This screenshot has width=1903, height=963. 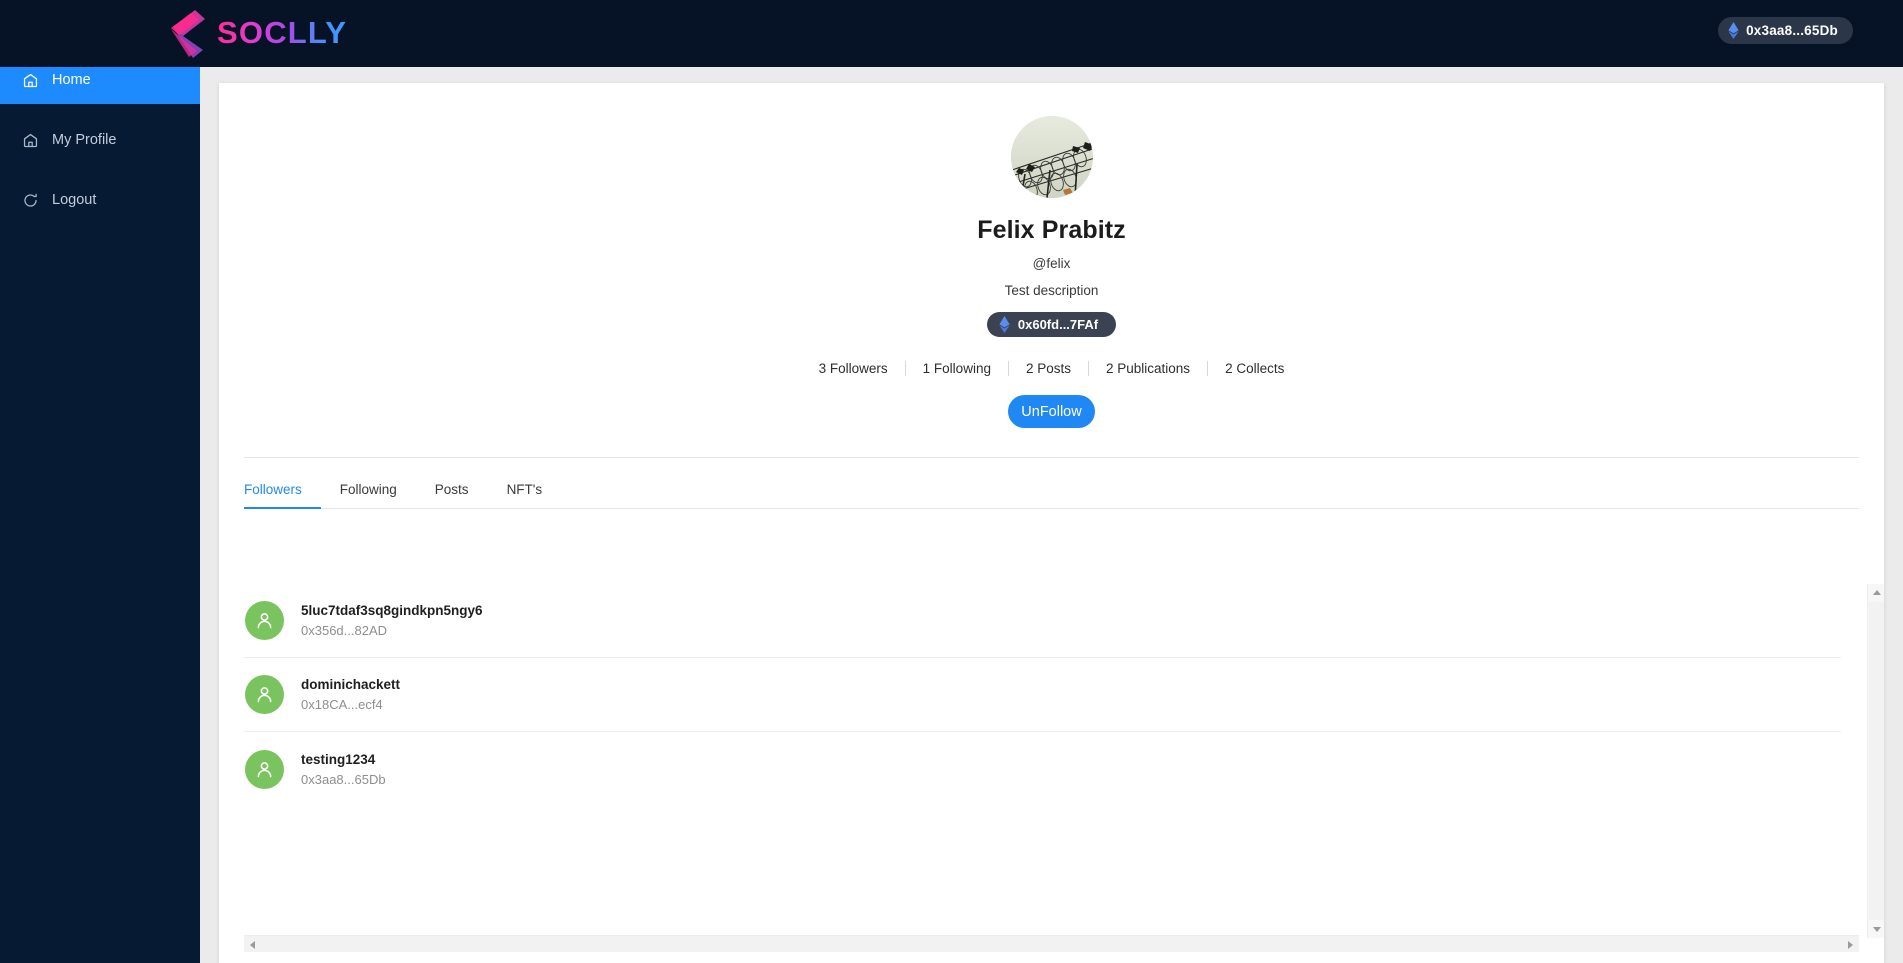 What do you see at coordinates (525, 495) in the screenshot?
I see `tab-nfts: NFT's` at bounding box center [525, 495].